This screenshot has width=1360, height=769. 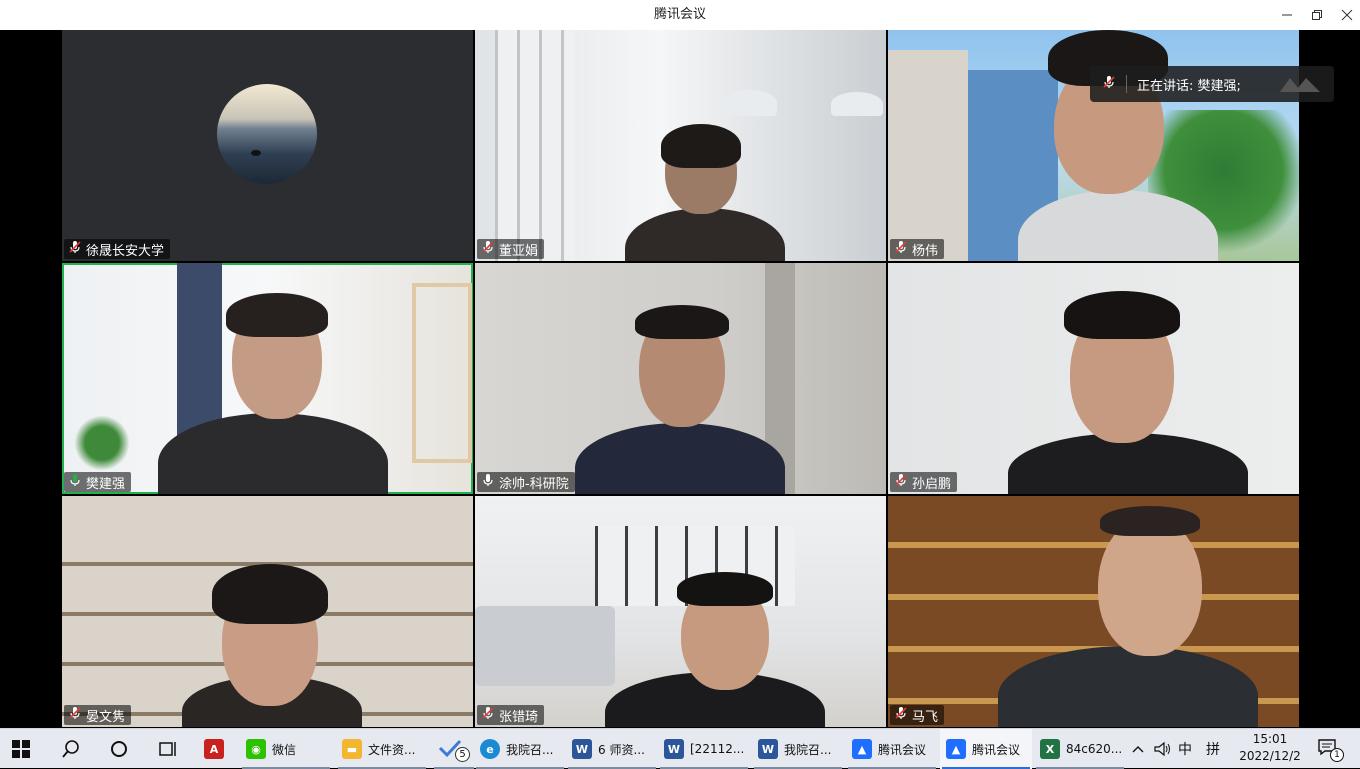 I want to click on participant-namebar: 董亚娟, so click(x=511, y=249).